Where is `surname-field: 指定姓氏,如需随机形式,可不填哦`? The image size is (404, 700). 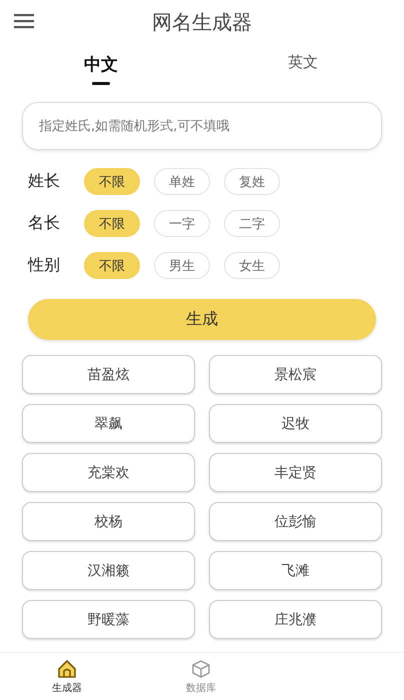
surname-field: 指定姓氏,如需随机形式,可不填哦 is located at coordinates (202, 126).